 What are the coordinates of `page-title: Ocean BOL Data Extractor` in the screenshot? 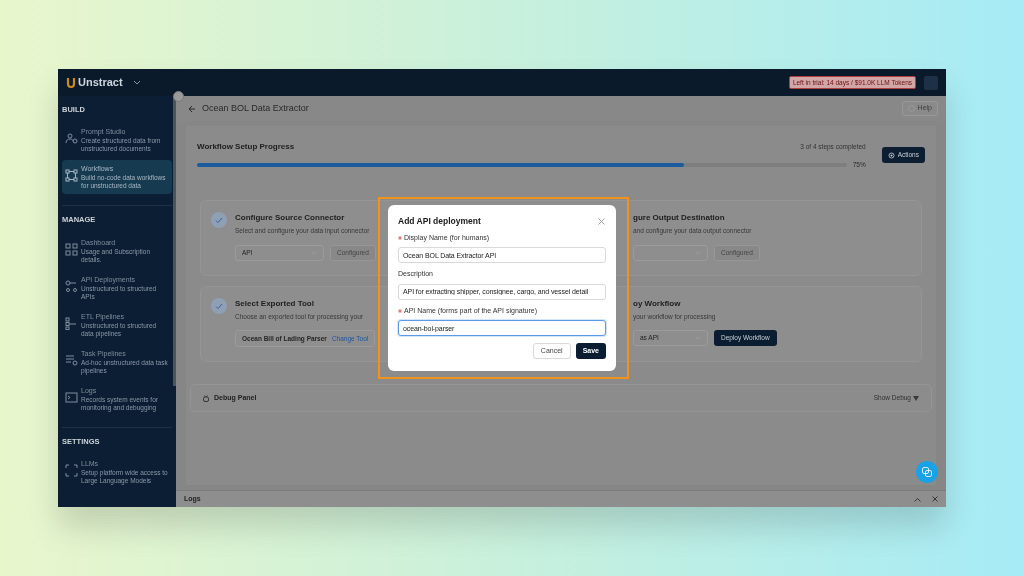 It's located at (255, 108).